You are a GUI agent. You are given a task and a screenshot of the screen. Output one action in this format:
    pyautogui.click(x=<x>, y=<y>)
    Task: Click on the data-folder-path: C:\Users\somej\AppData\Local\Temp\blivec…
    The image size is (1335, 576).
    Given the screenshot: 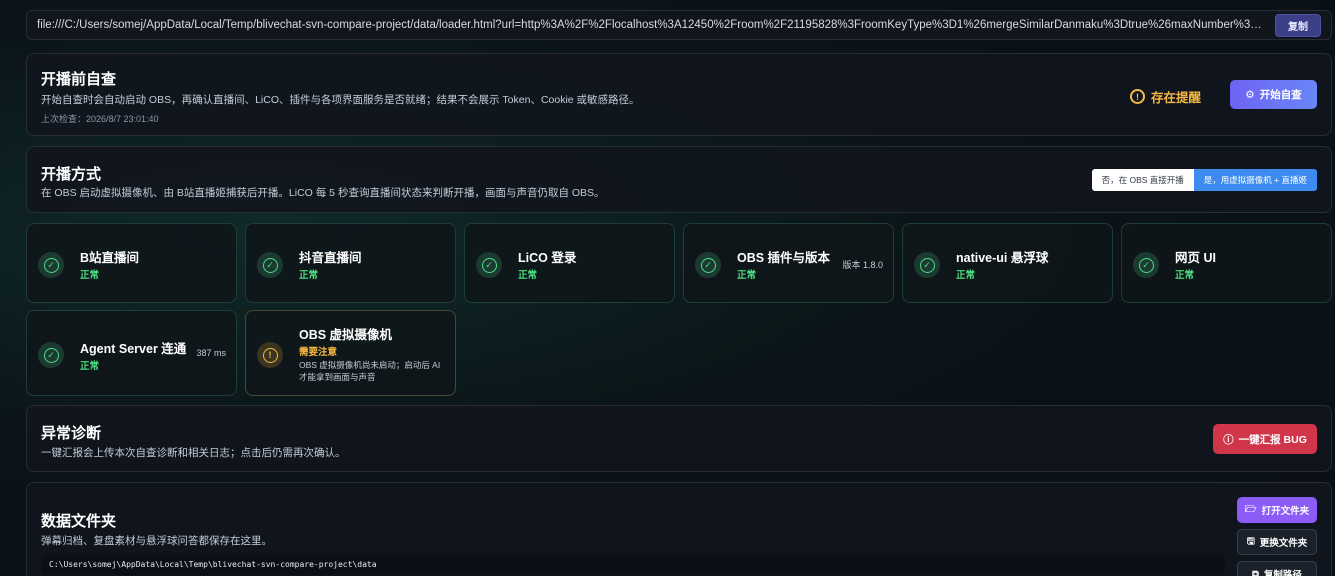 What is the action you would take?
    pyautogui.click(x=633, y=565)
    